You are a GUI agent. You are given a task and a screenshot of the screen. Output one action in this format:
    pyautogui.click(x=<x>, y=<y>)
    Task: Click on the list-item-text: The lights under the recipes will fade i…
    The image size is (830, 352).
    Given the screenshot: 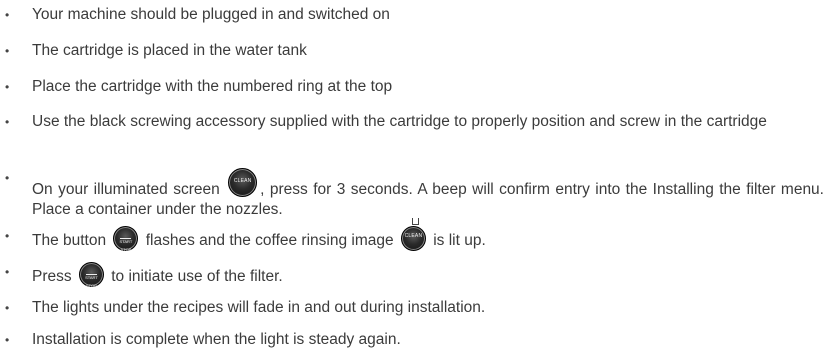 What is the action you would take?
    pyautogui.click(x=259, y=307)
    